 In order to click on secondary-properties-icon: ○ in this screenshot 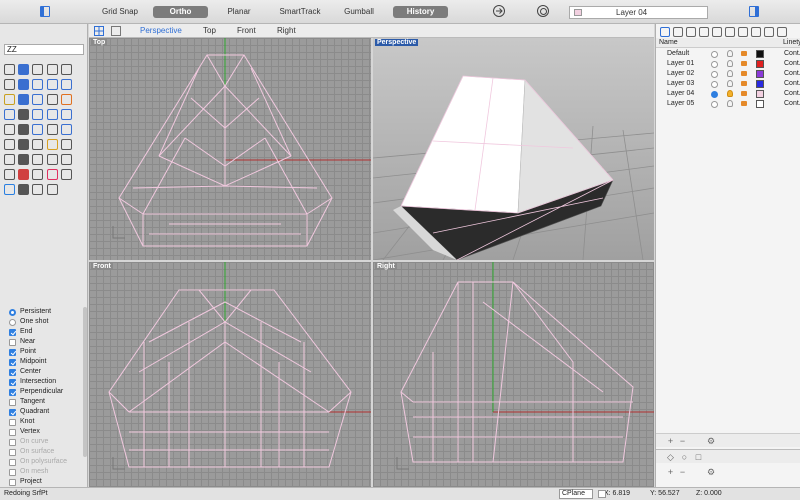, I will do `click(684, 457)`.